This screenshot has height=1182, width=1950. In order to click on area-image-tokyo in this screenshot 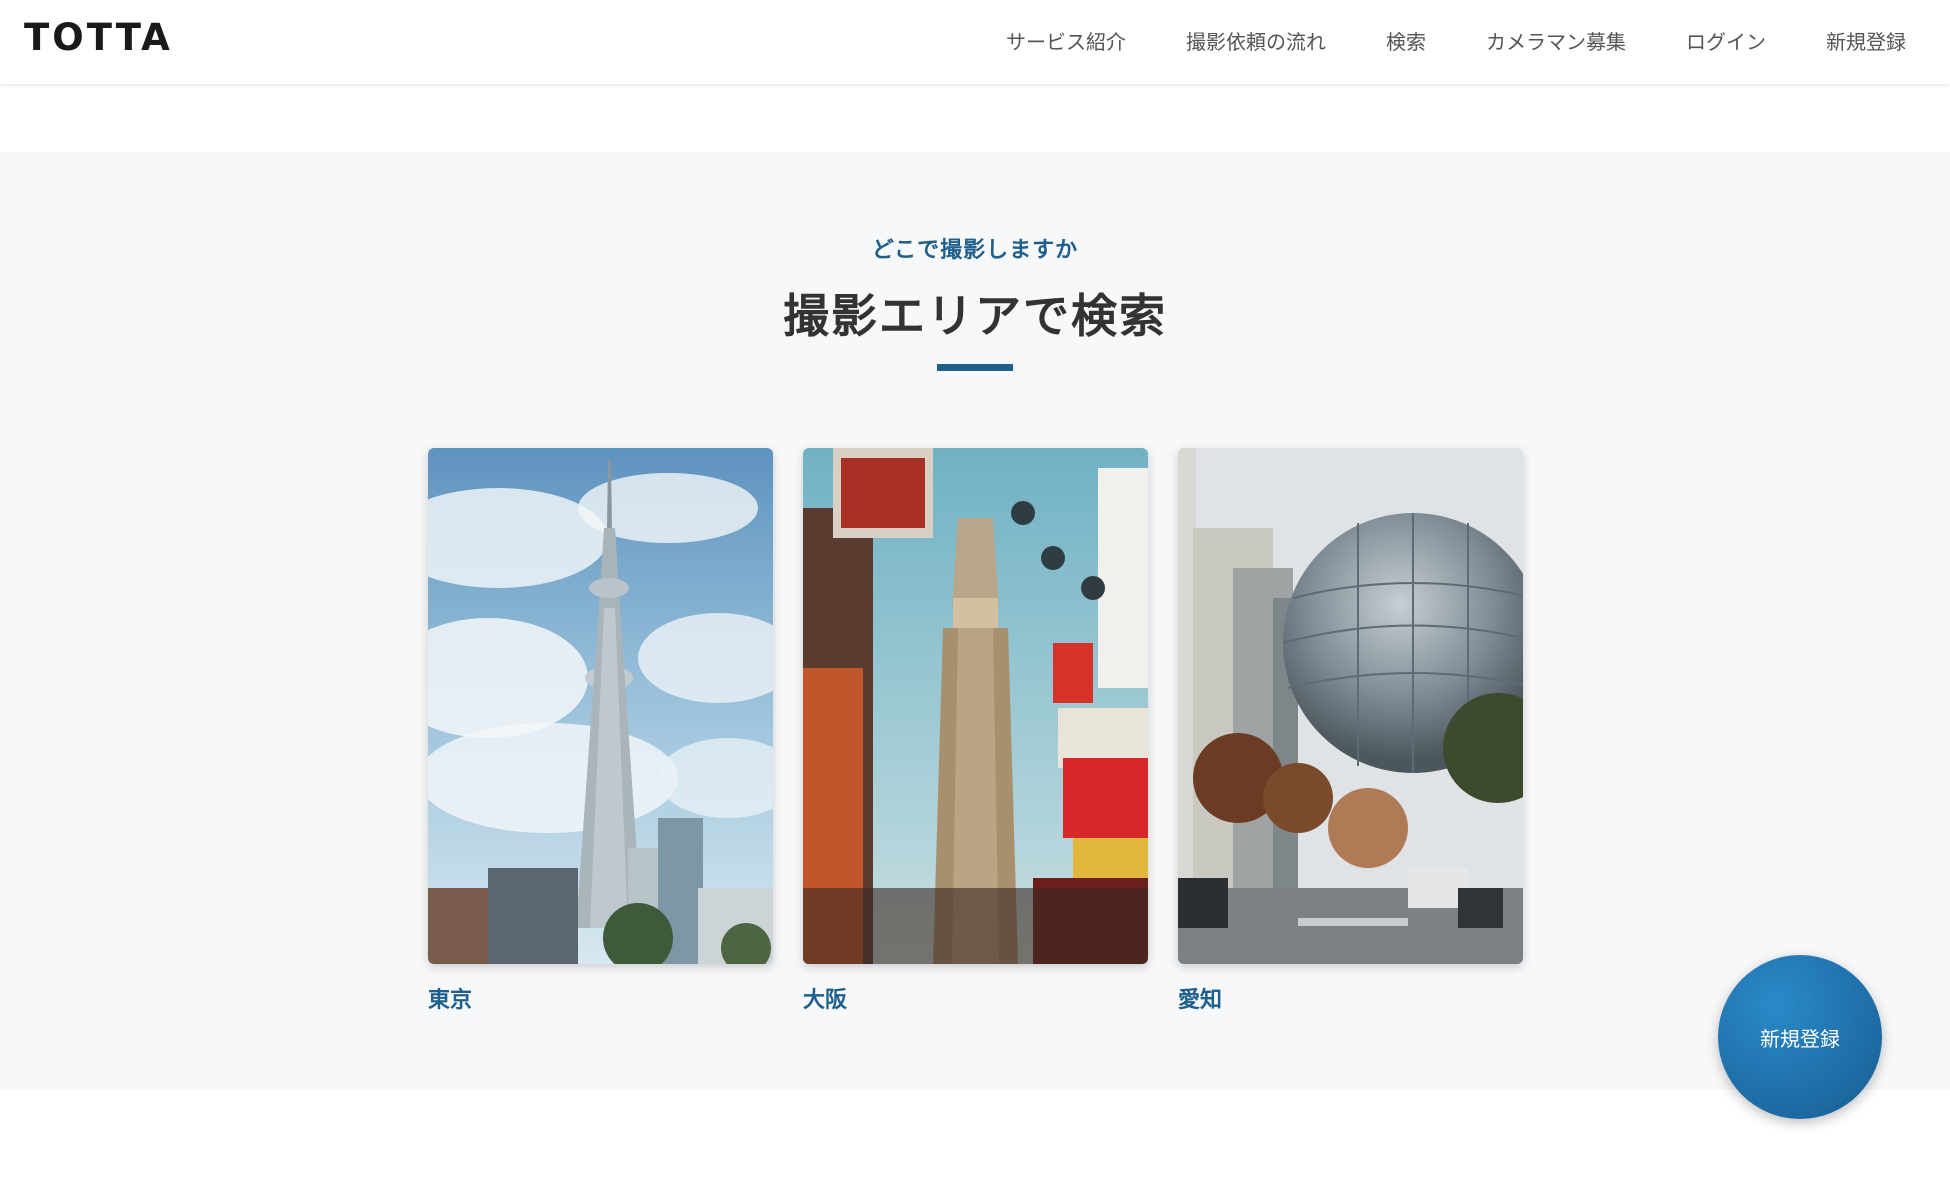, I will do `click(600, 706)`.